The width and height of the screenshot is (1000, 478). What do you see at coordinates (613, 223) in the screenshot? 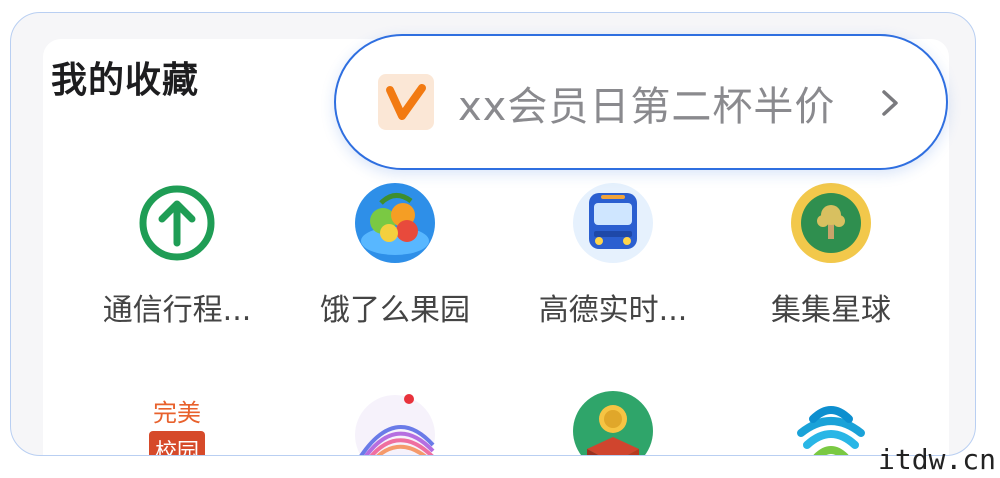
I see `bus-icon` at bounding box center [613, 223].